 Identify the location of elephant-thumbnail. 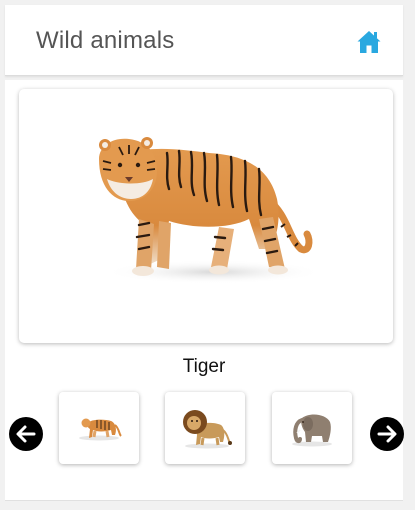
(312, 430).